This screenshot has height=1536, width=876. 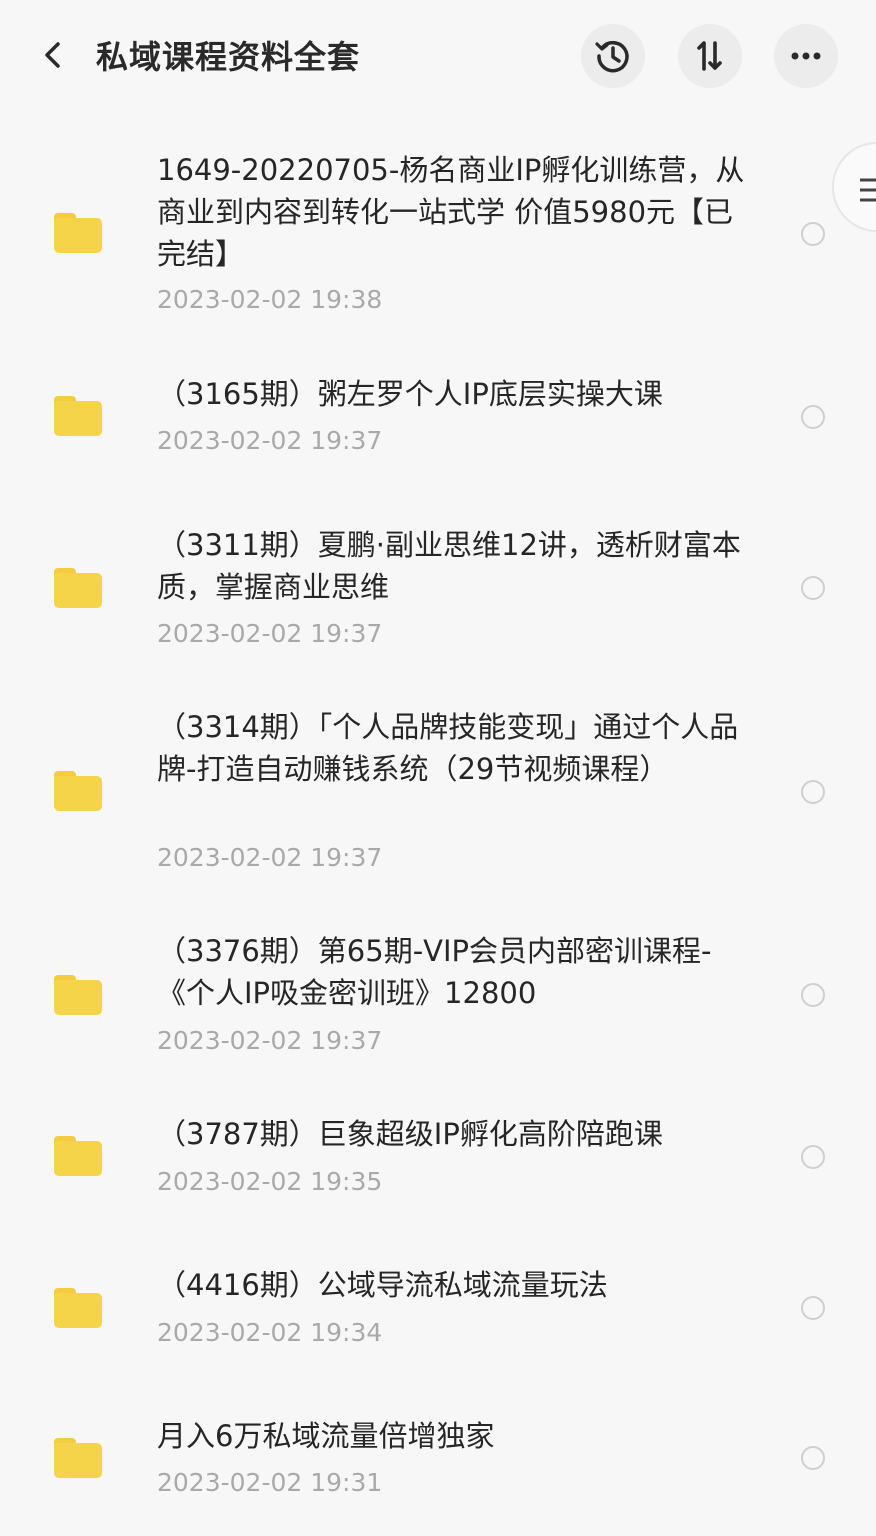 What do you see at coordinates (270, 1482) in the screenshot?
I see `file-date: 2023-02-02 19:31` at bounding box center [270, 1482].